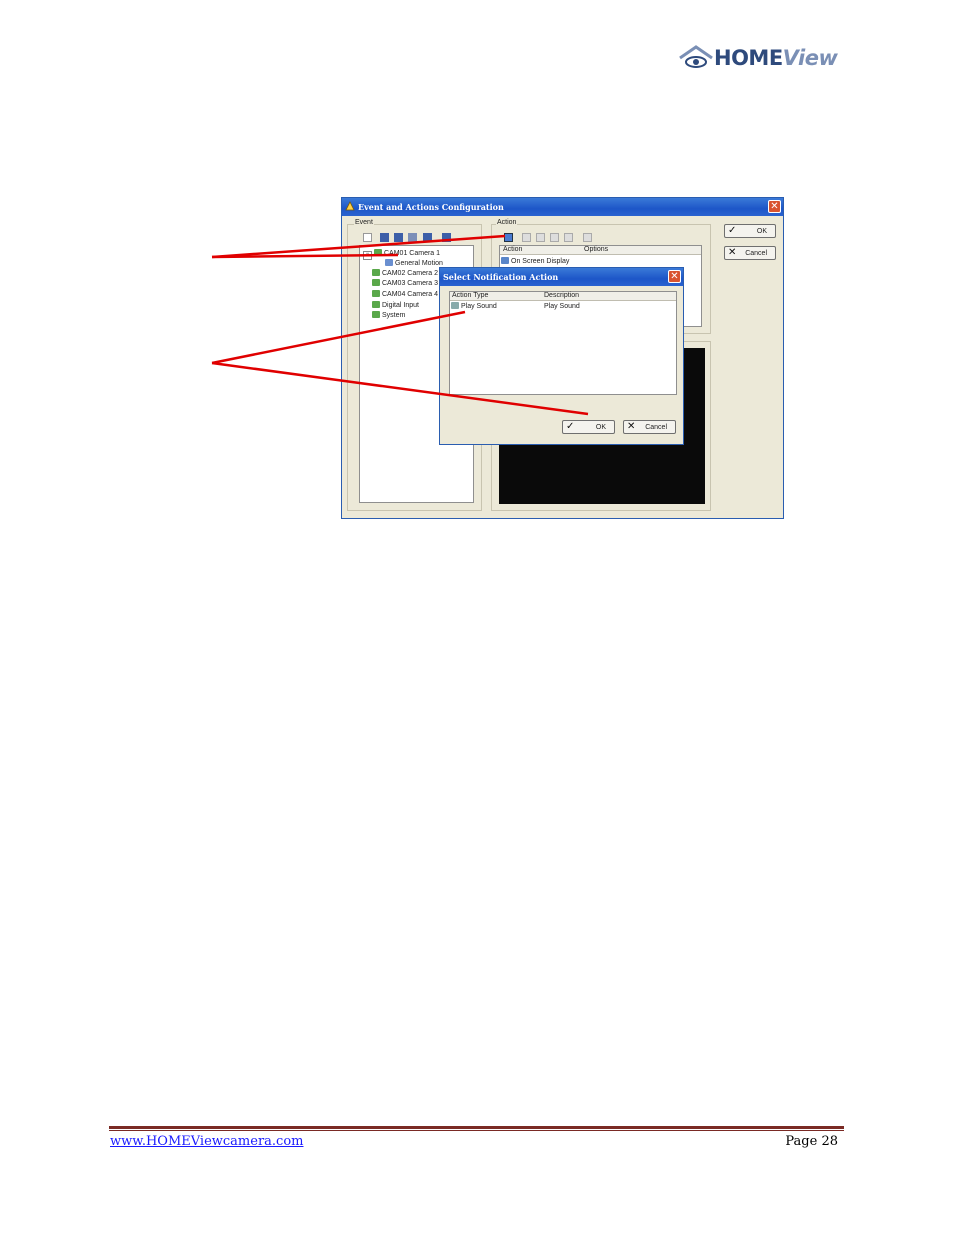 The image size is (954, 1235). I want to click on page-number: Page 28, so click(811, 1141).